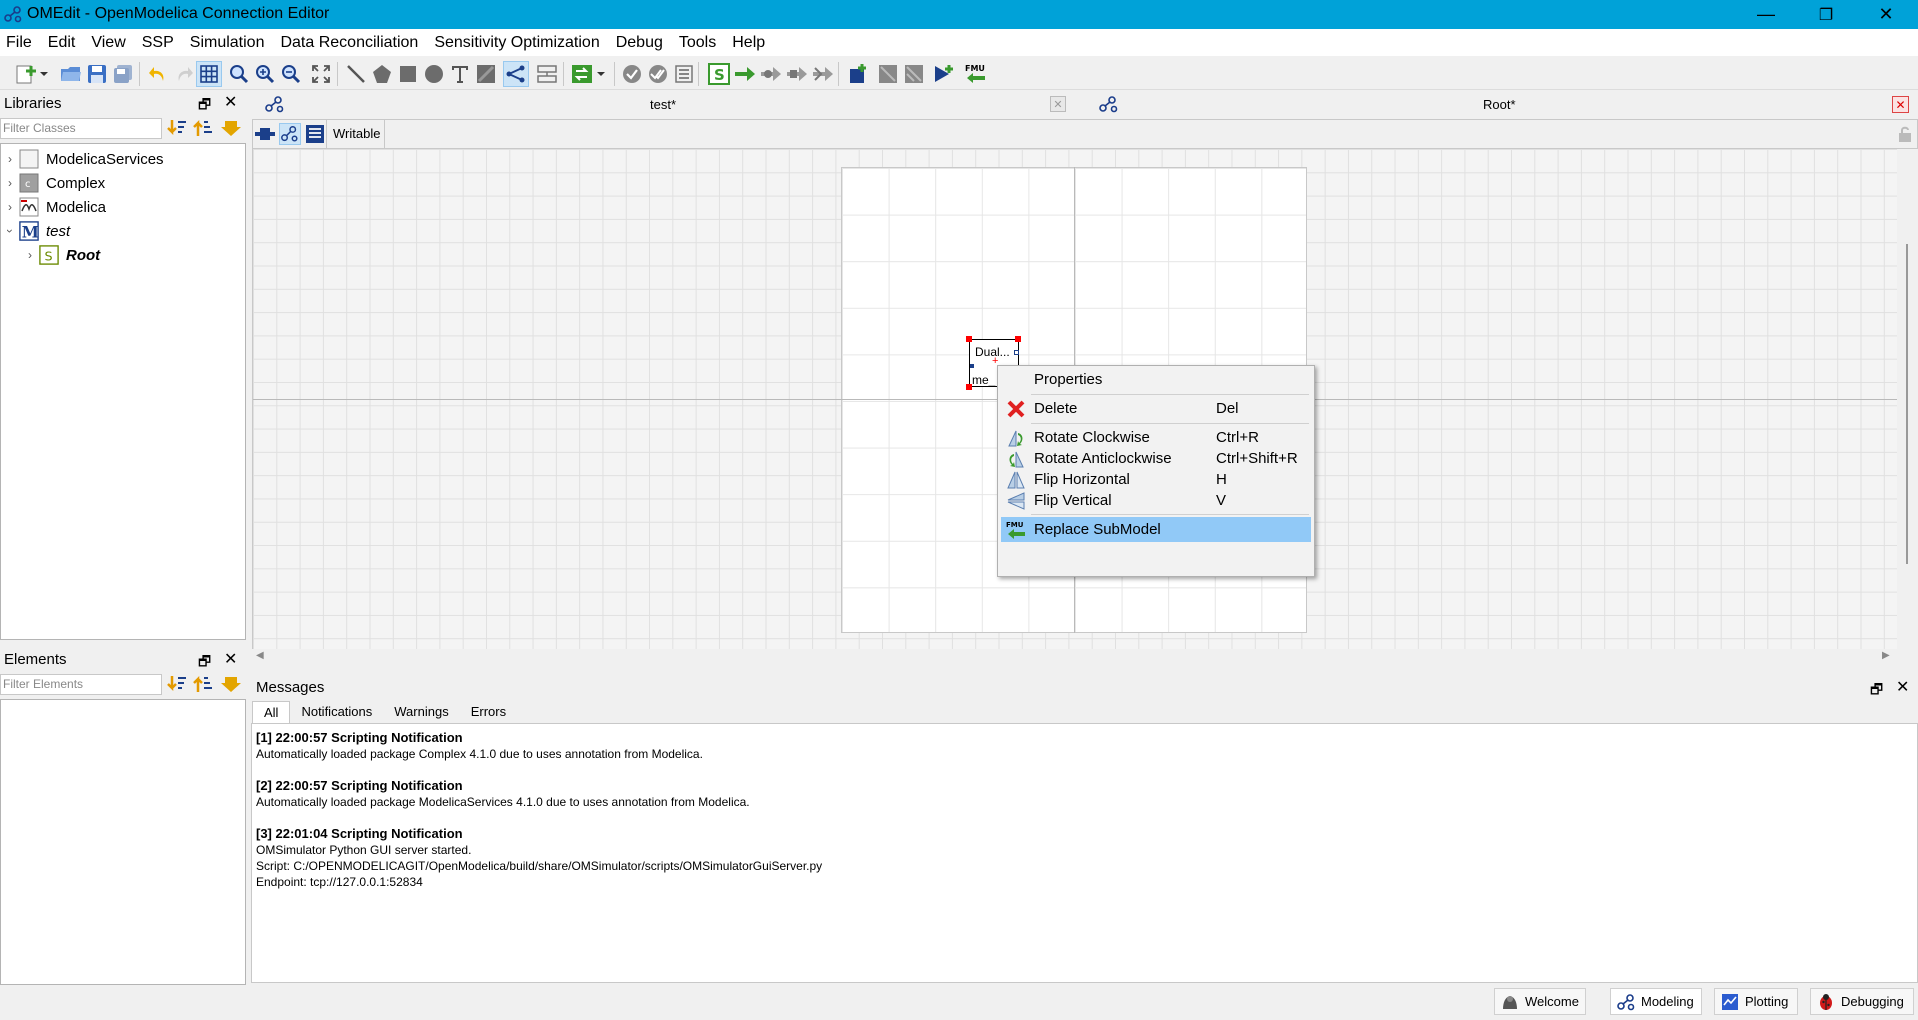  Describe the element at coordinates (315, 134) in the screenshot. I see `text-view-icon` at that location.